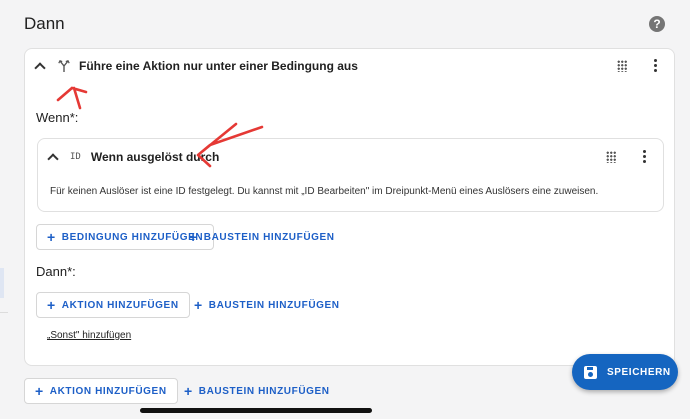  Describe the element at coordinates (44, 23) in the screenshot. I see `section-title: Dann` at that location.